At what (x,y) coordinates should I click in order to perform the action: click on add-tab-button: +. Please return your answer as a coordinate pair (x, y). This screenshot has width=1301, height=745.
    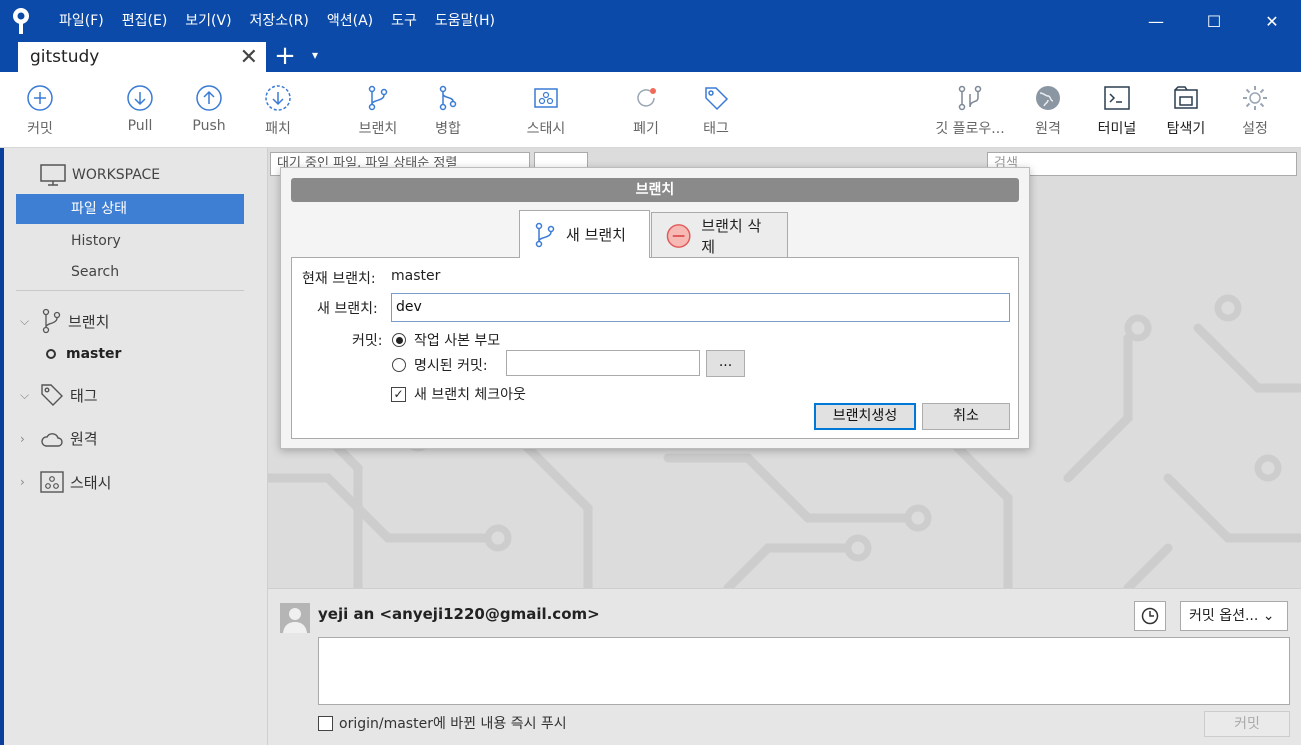
    Looking at the image, I should click on (285, 57).